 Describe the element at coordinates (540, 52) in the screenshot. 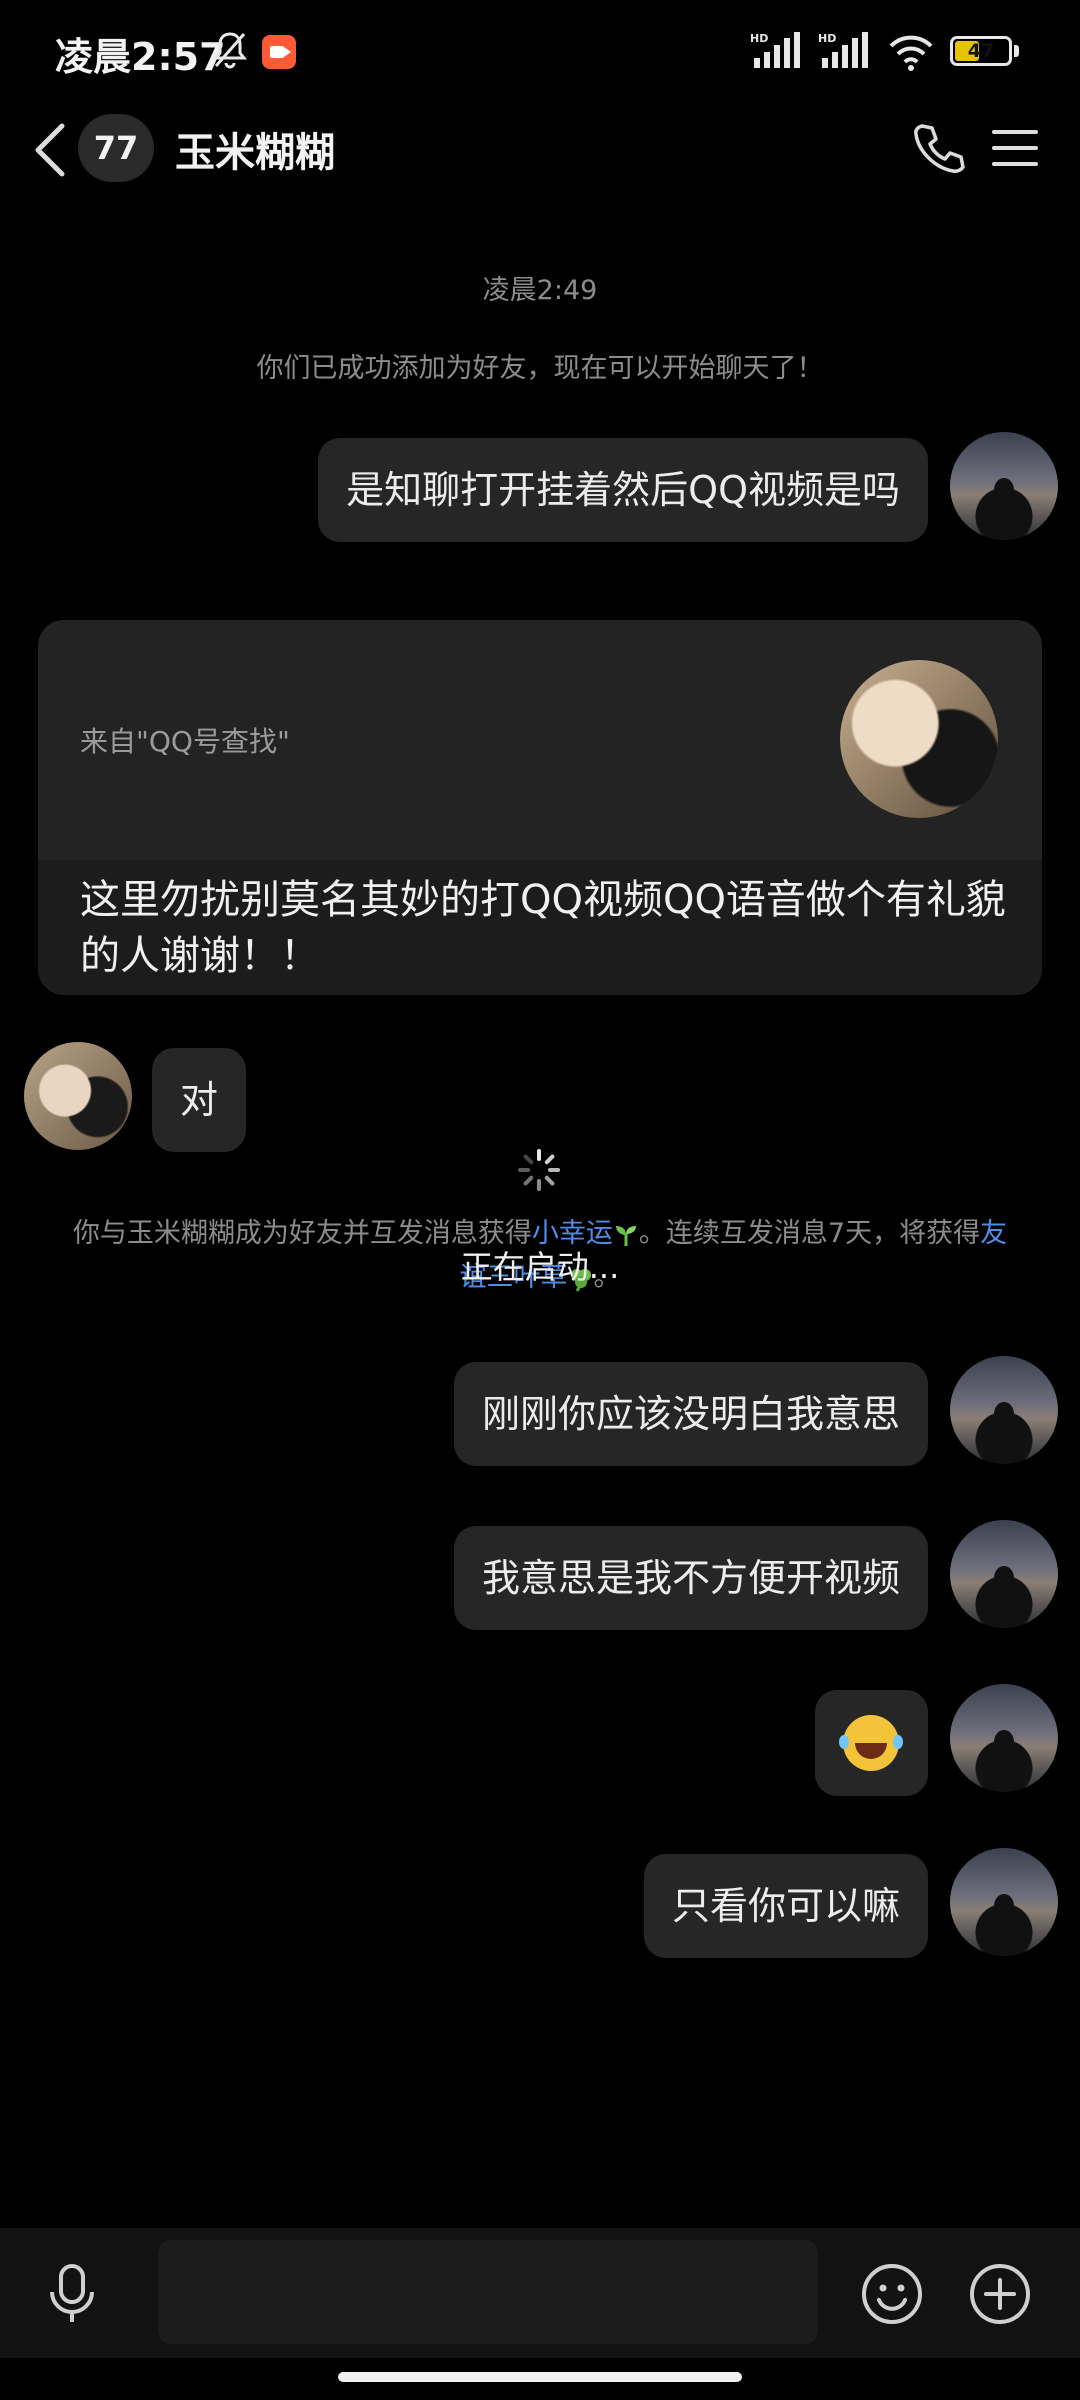

I see `status-bar: 凌晨2:57 HD HD 47` at that location.